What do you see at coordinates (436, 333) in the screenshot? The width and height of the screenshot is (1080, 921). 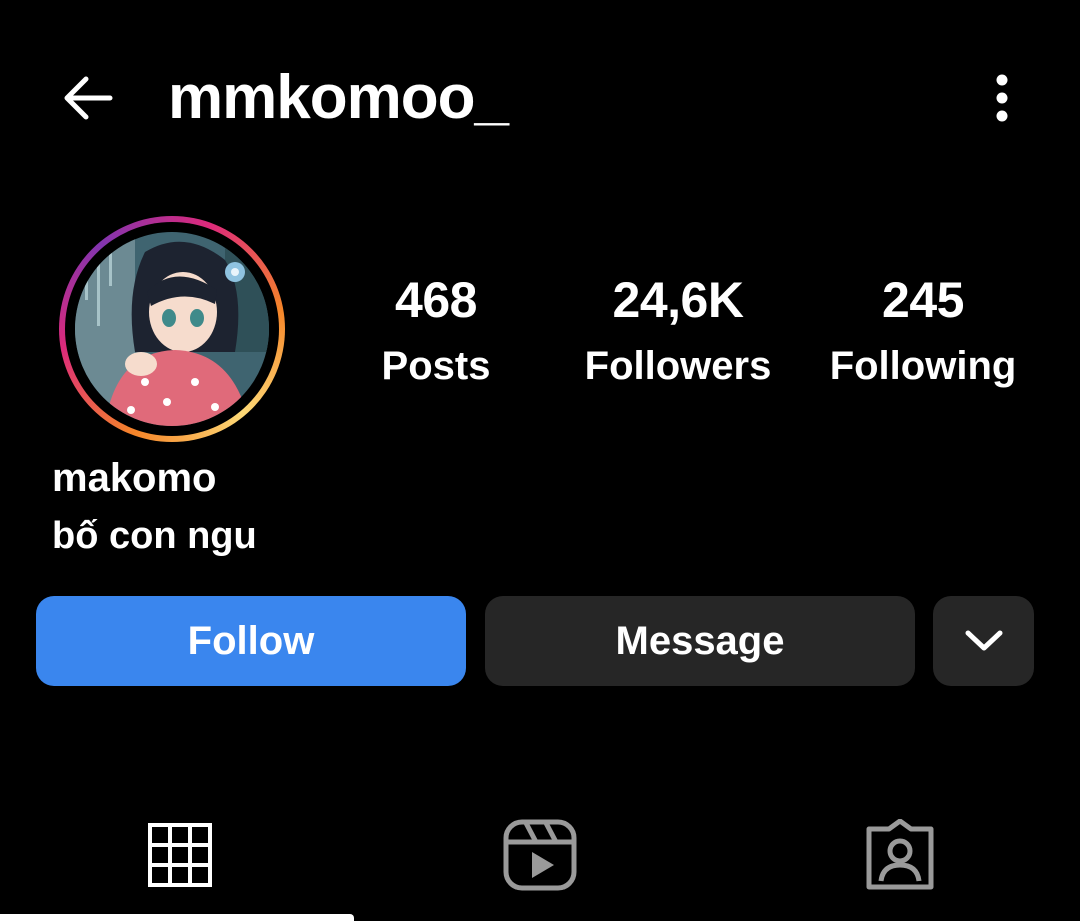 I see `posts-stat: 468 Posts` at bounding box center [436, 333].